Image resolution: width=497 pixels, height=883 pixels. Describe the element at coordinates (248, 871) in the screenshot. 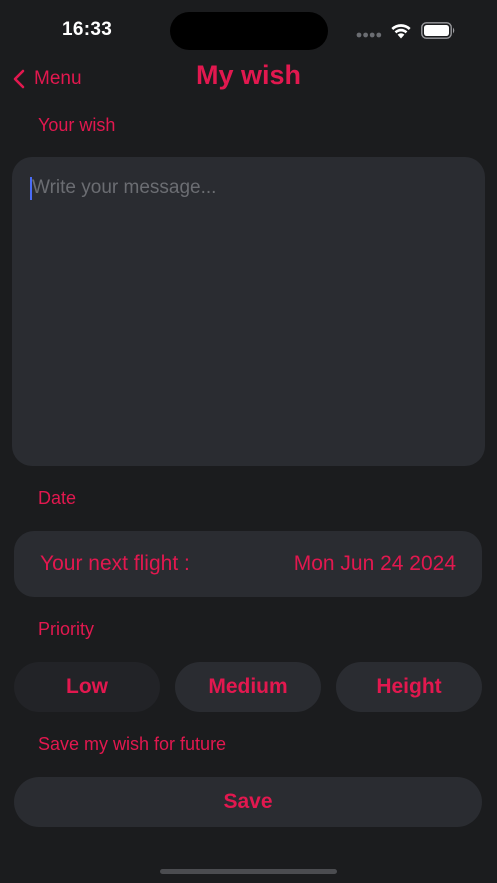

I see `home-indicator` at that location.